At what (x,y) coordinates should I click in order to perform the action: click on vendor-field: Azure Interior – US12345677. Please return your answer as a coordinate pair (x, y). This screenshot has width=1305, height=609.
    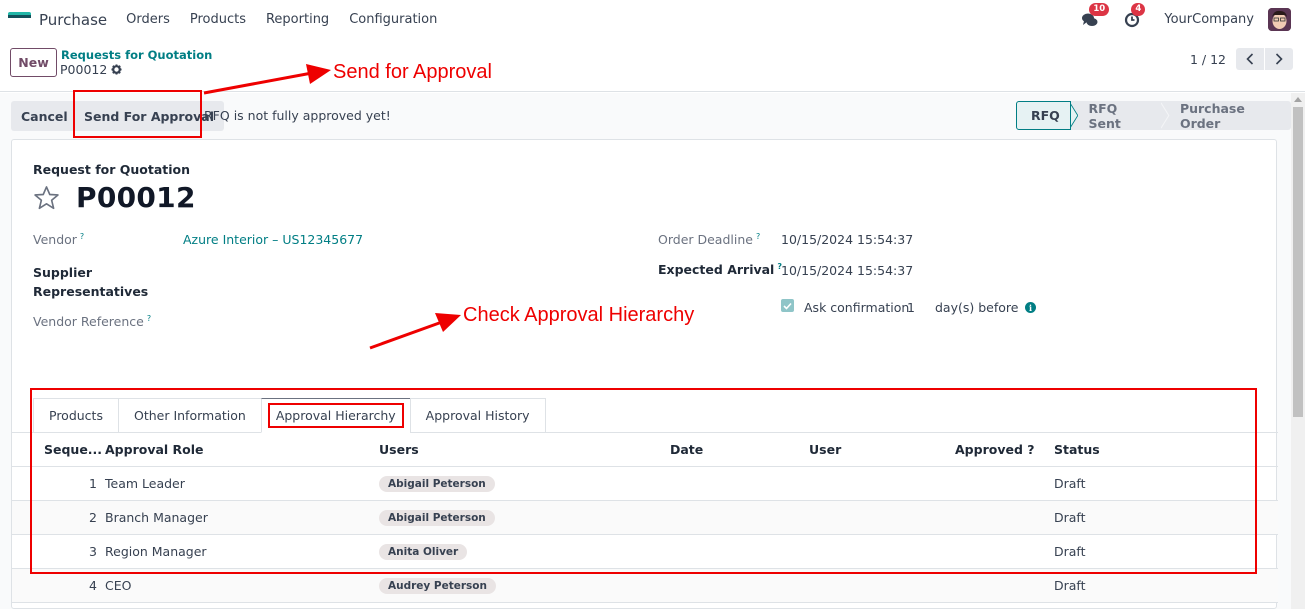
    Looking at the image, I should click on (273, 239).